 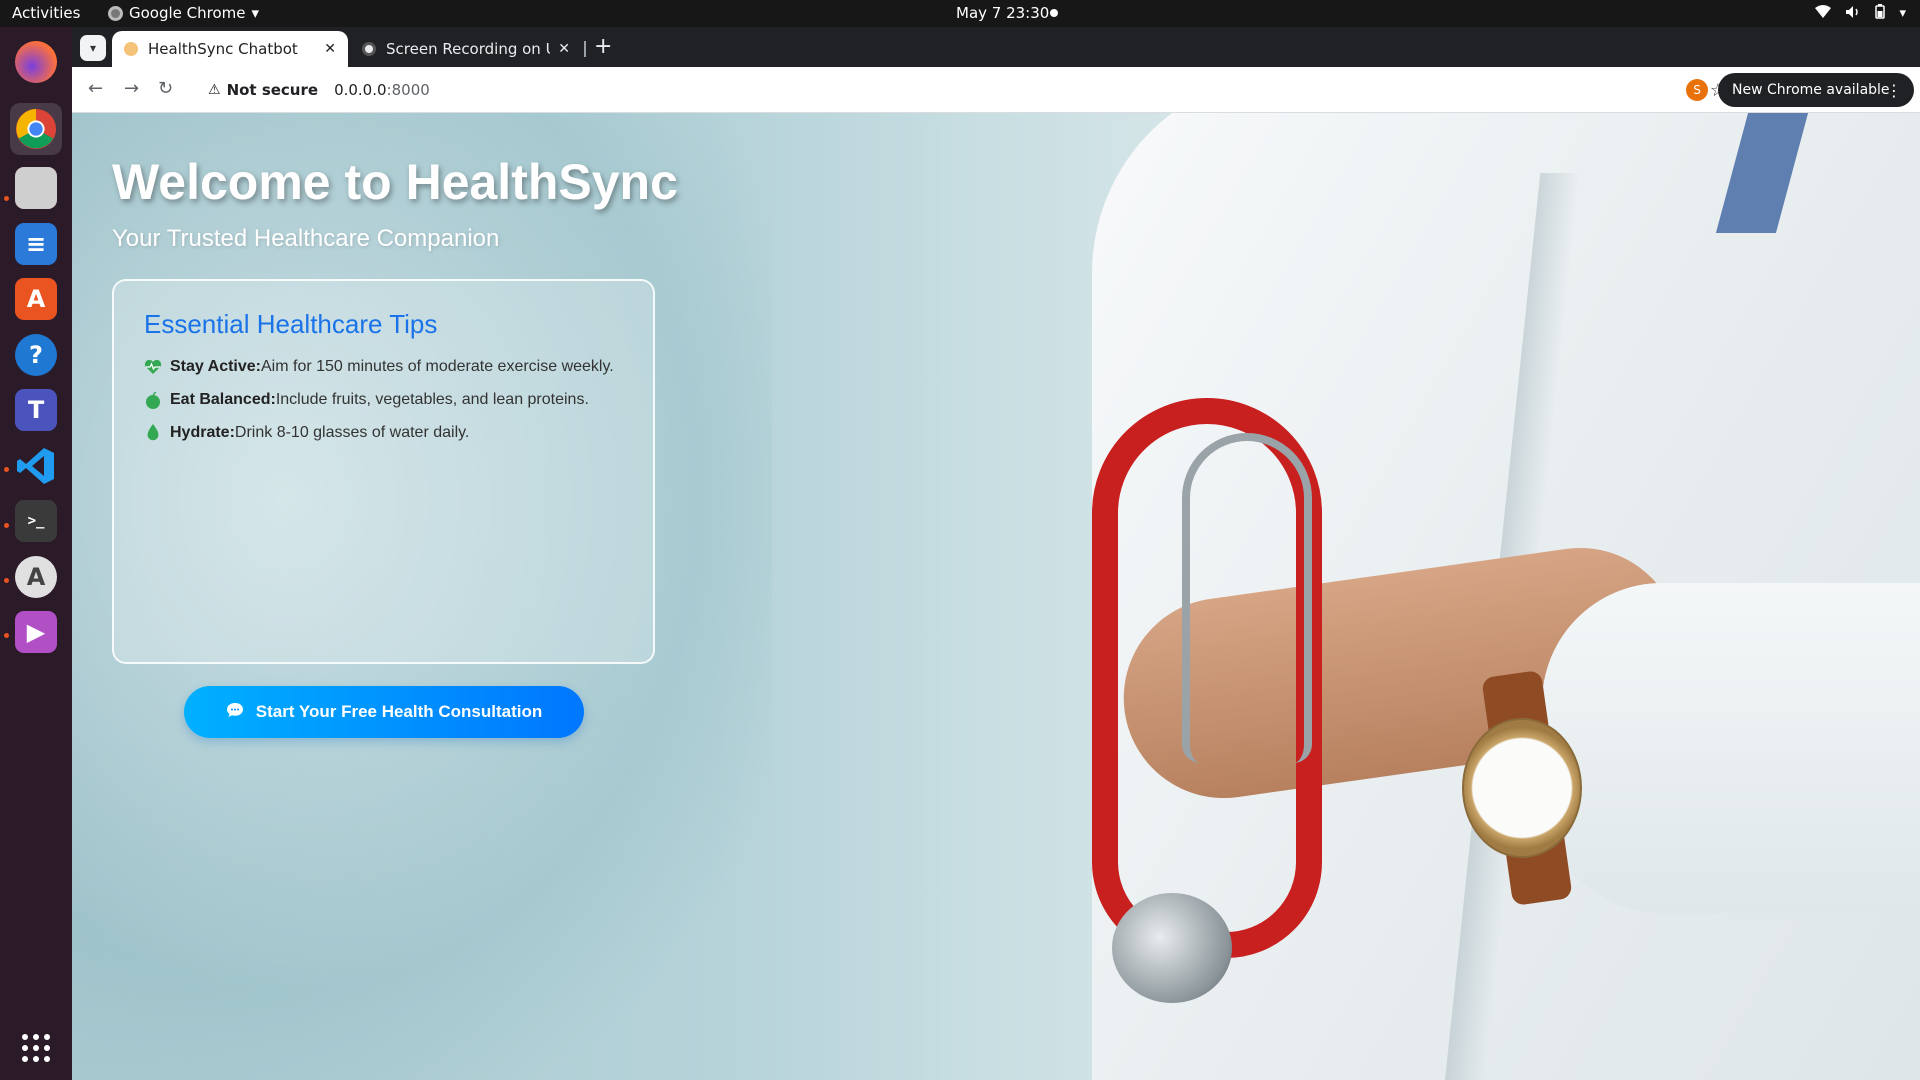 I want to click on document-icon: ≡, so click(x=36, y=244).